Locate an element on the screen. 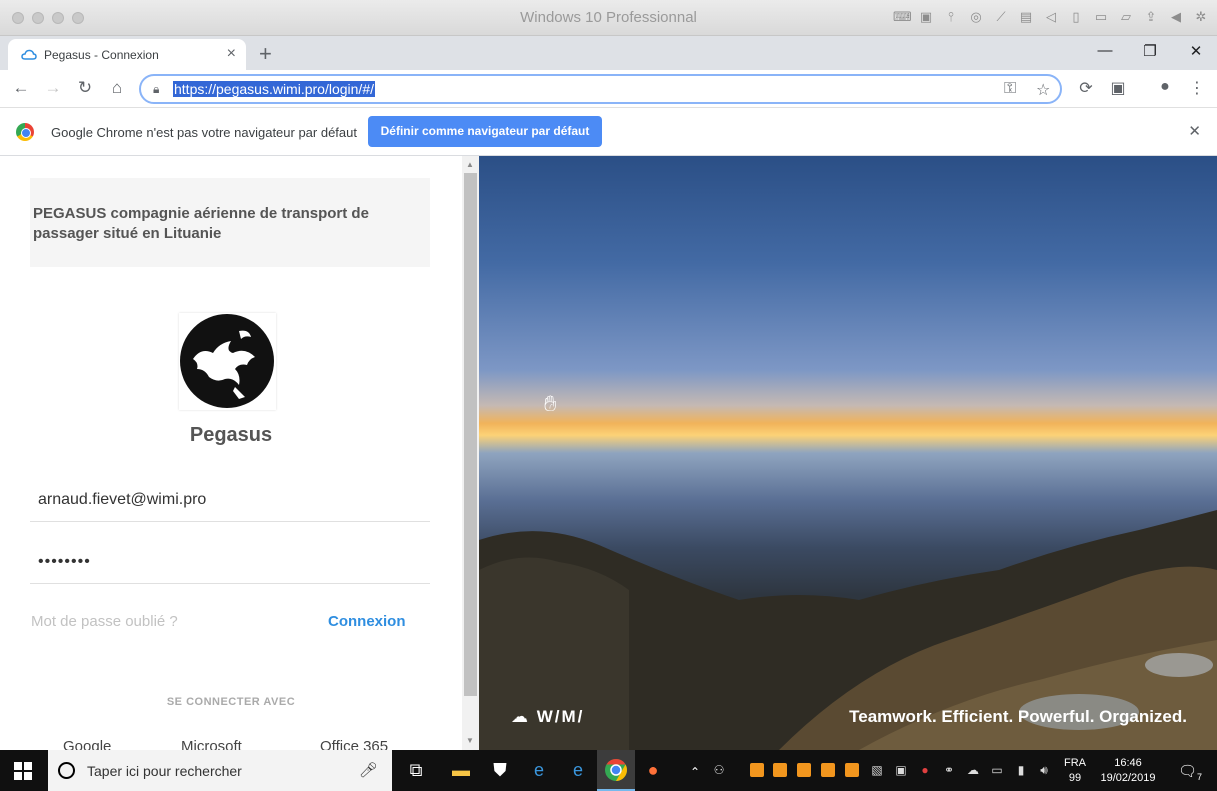 The width and height of the screenshot is (1217, 791). language-code: FRA is located at coordinates (1075, 763).